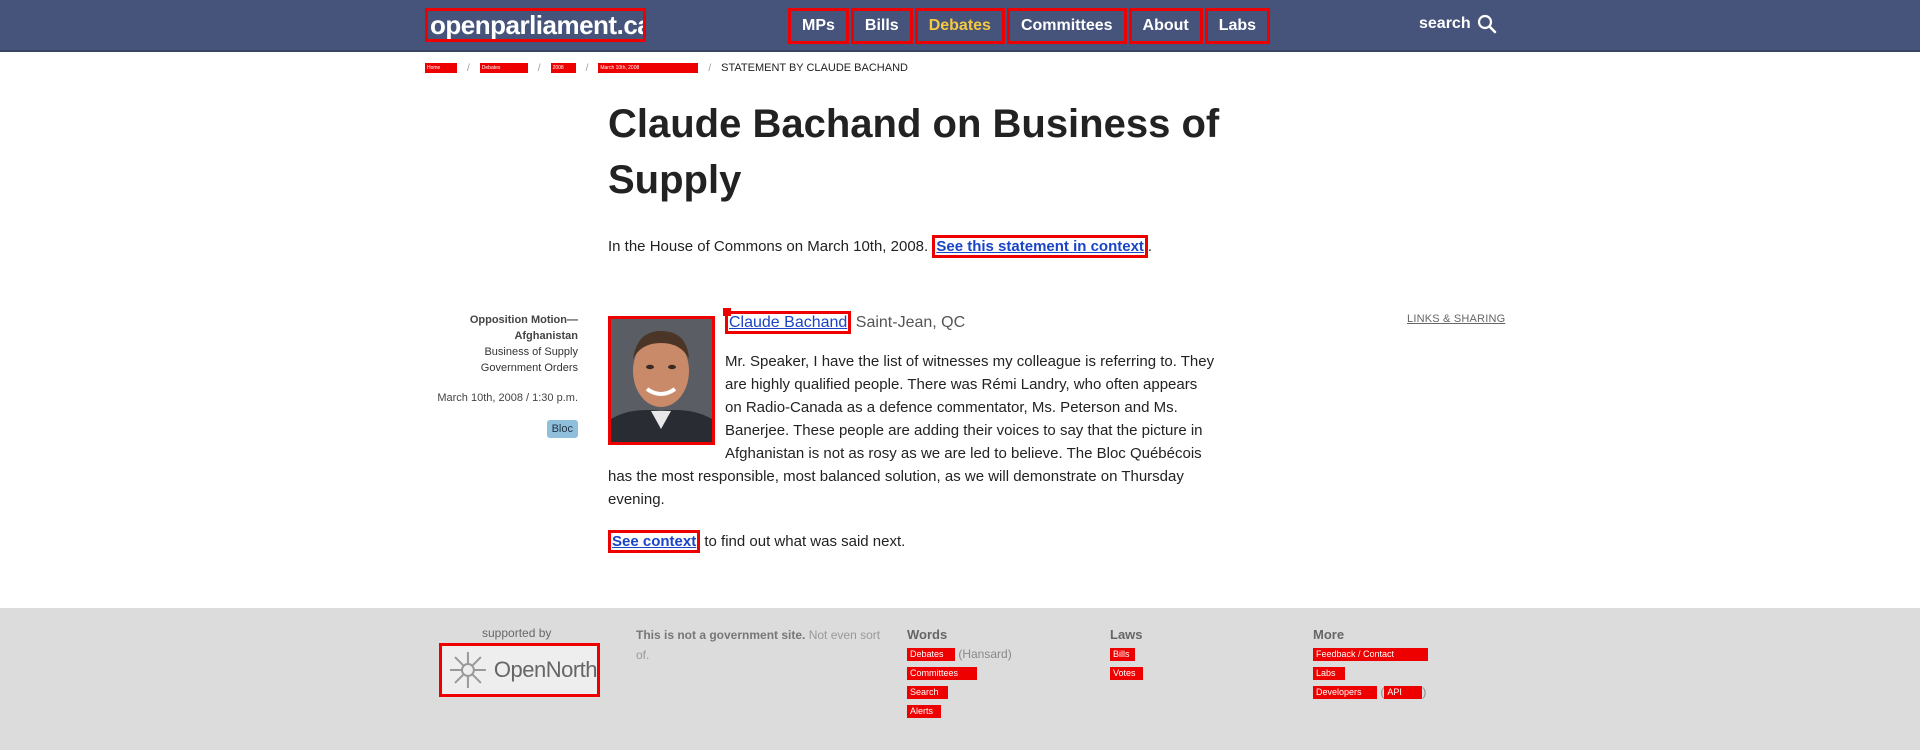 The width and height of the screenshot is (1920, 750). Describe the element at coordinates (927, 693) in the screenshot. I see `footer-link-search: Search` at that location.